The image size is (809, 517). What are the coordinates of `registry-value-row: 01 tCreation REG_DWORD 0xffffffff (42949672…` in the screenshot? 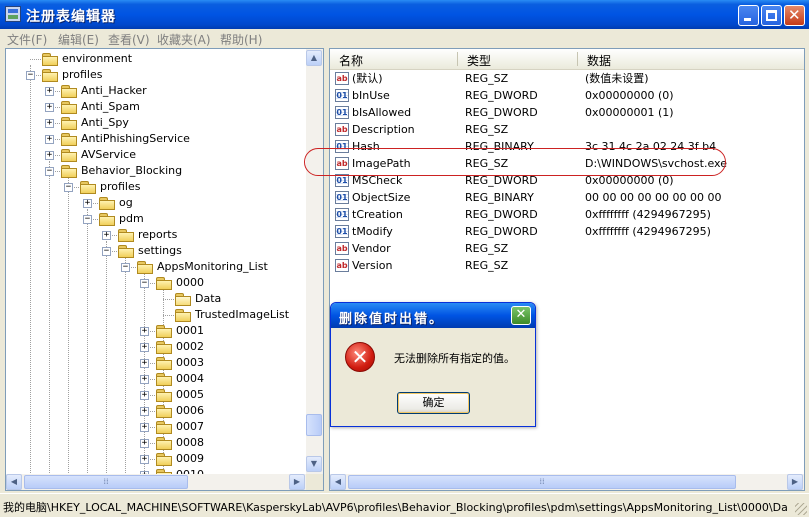 It's located at (567, 214).